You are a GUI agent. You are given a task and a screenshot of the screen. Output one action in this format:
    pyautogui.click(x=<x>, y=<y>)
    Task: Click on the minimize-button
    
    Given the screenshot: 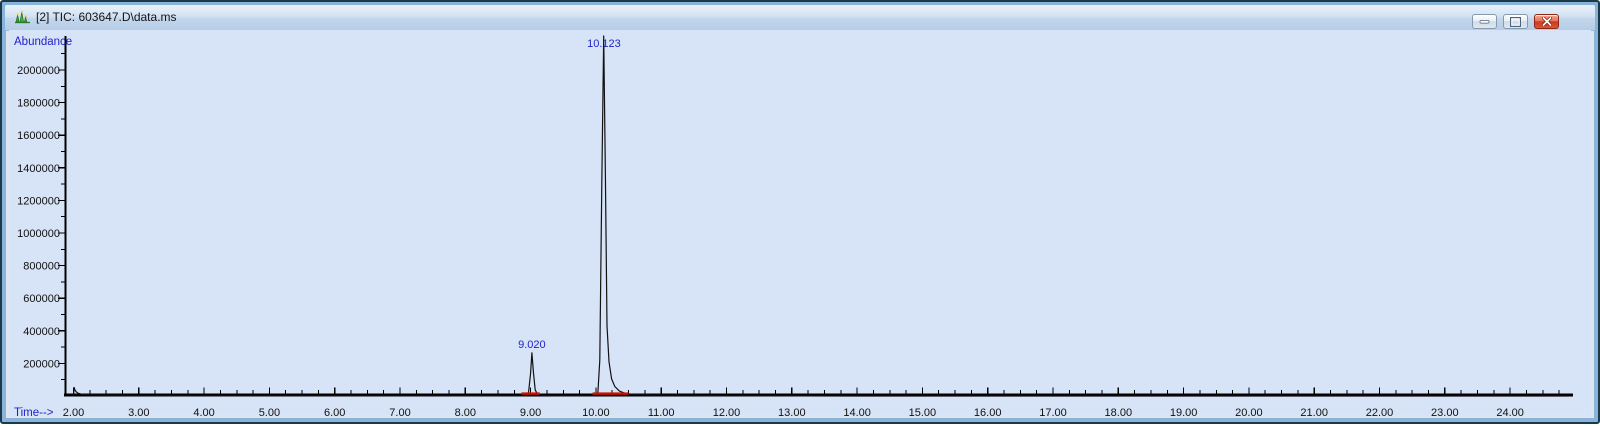 What is the action you would take?
    pyautogui.click(x=1484, y=21)
    